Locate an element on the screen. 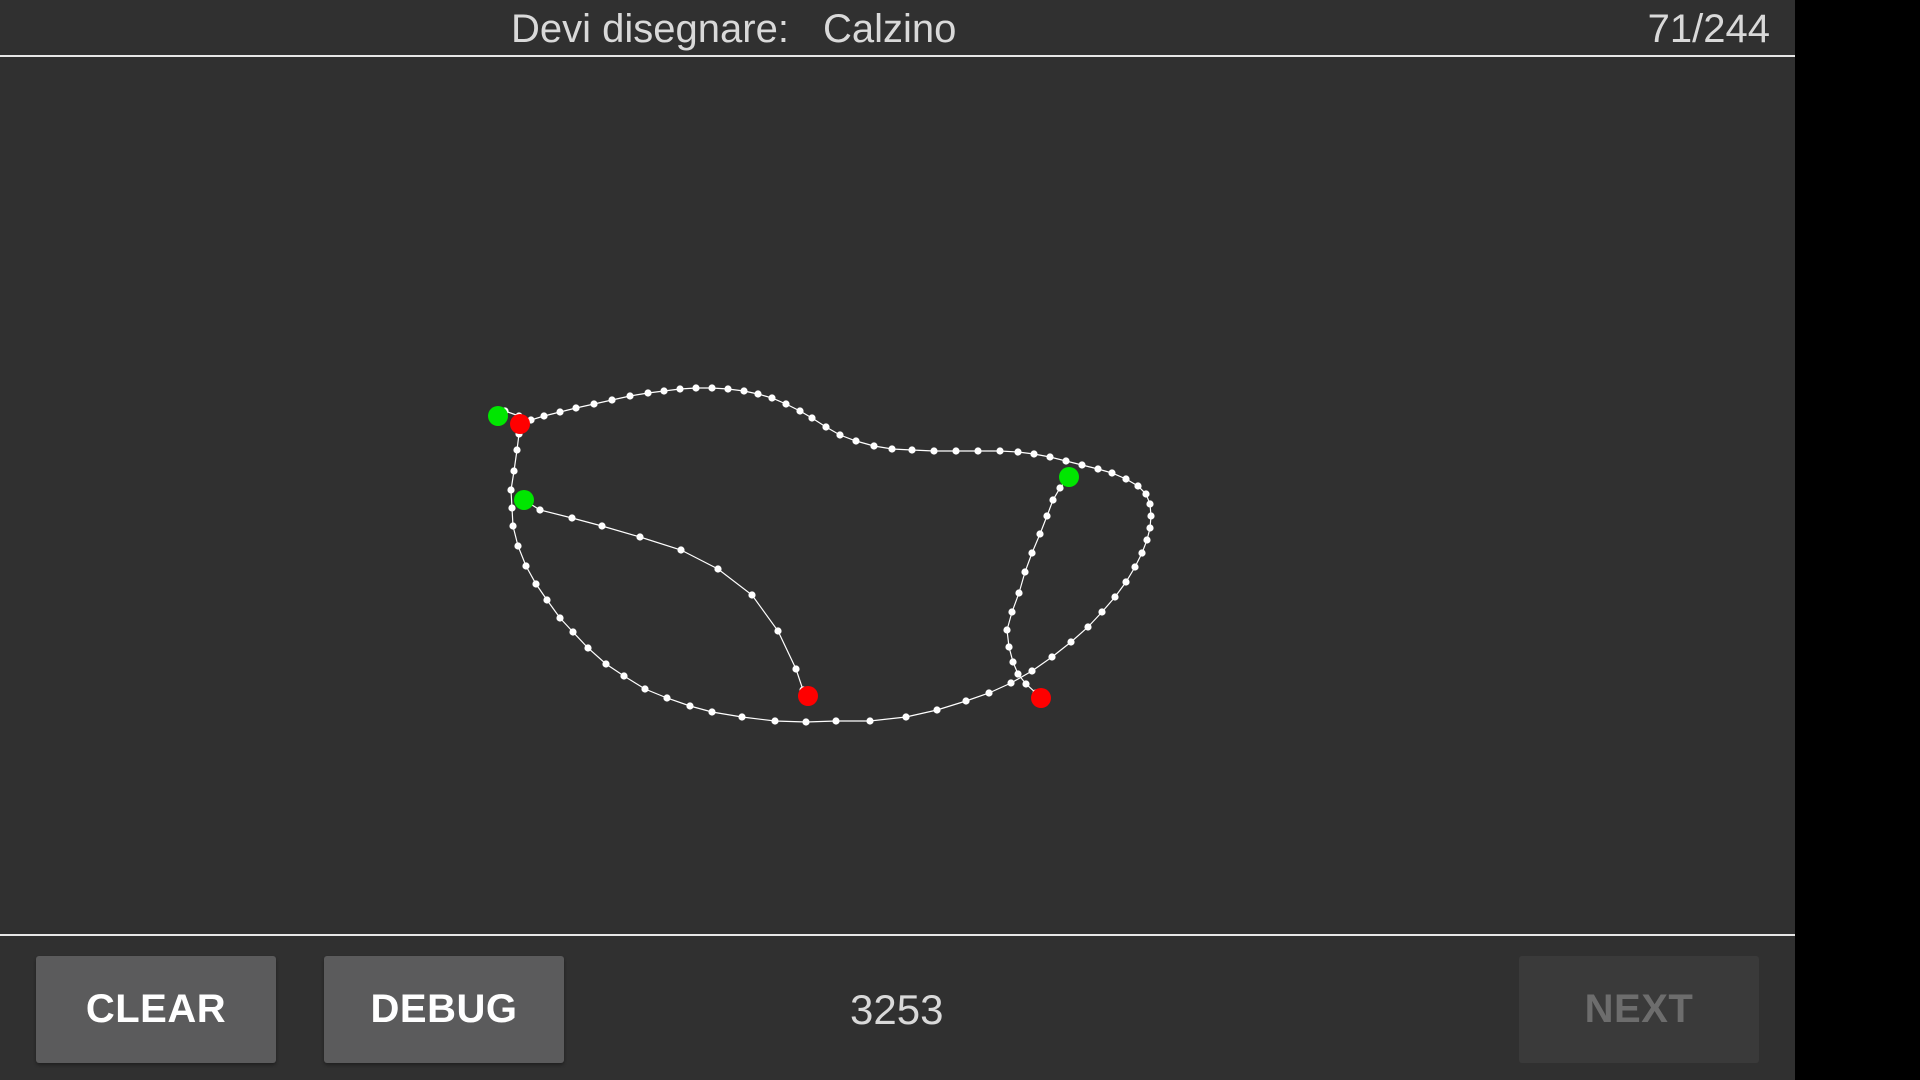 Image resolution: width=1920 pixels, height=1080 pixels. stroke-1-end-marker is located at coordinates (520, 424).